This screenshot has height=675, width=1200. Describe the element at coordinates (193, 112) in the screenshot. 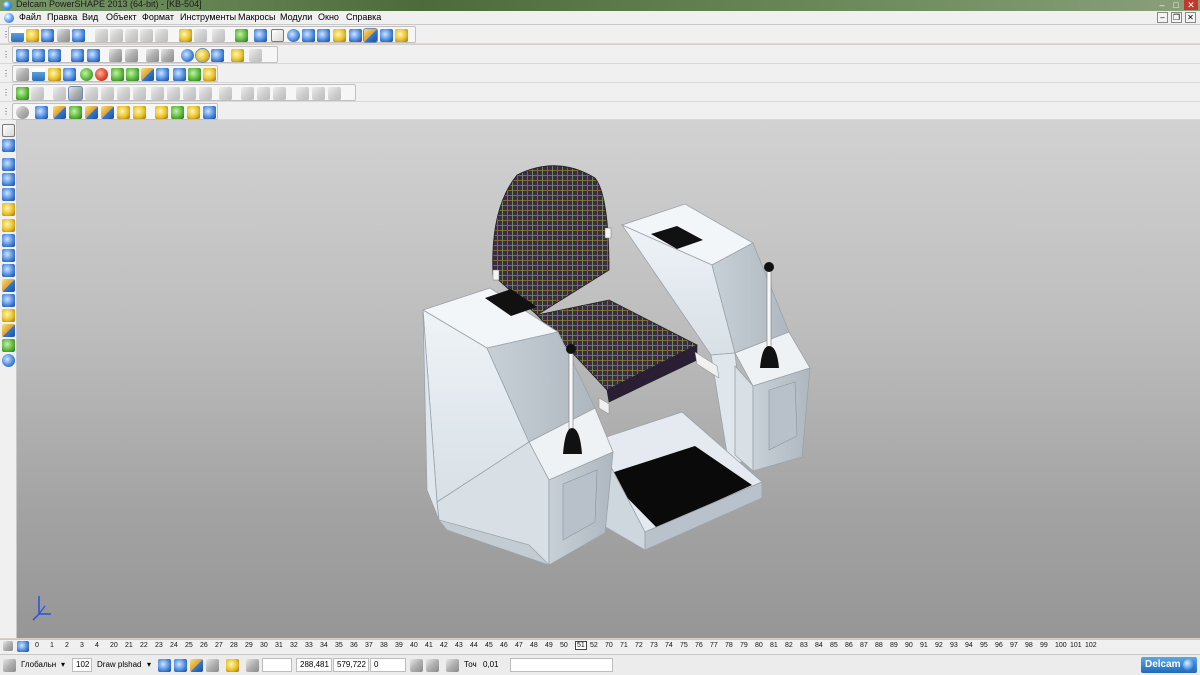

I see `thickness-icon` at that location.